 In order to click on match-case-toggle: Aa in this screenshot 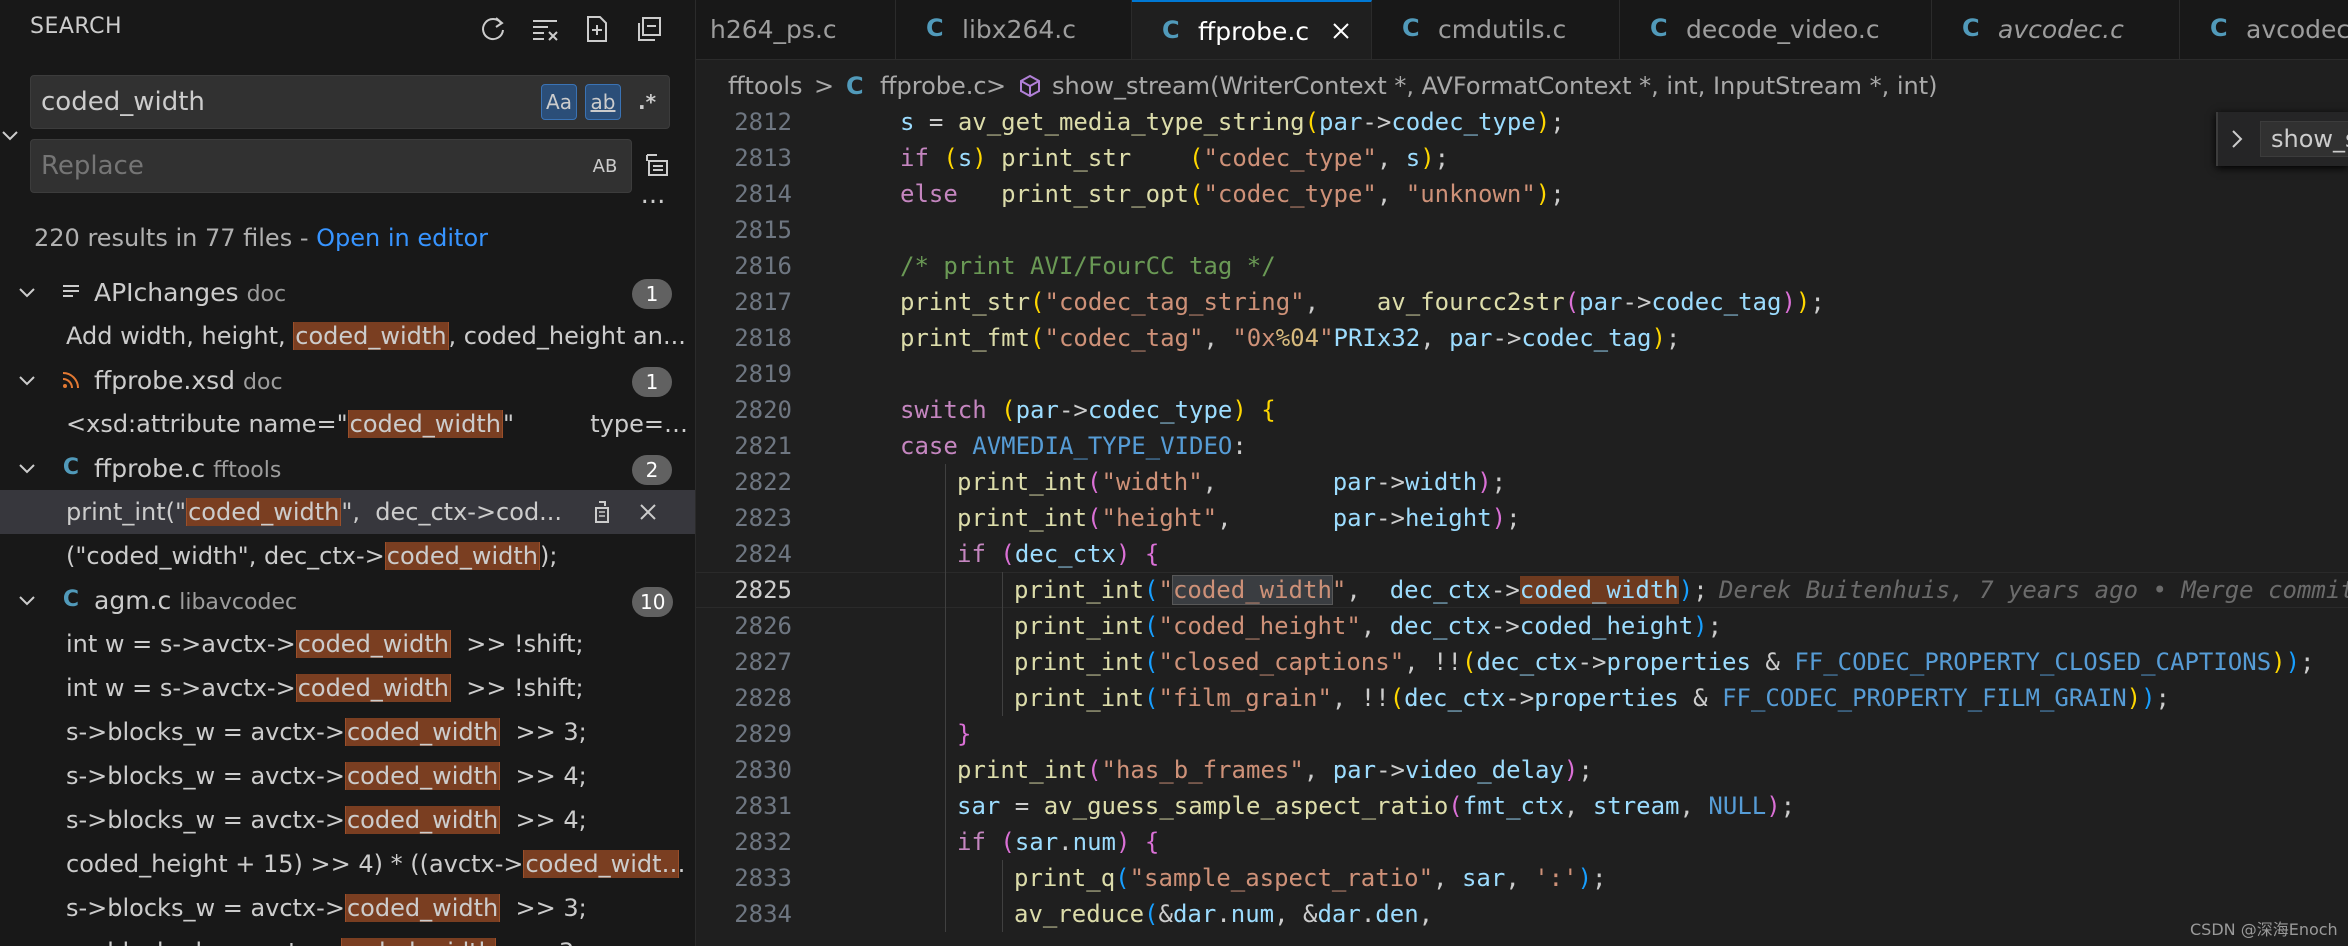, I will do `click(559, 102)`.